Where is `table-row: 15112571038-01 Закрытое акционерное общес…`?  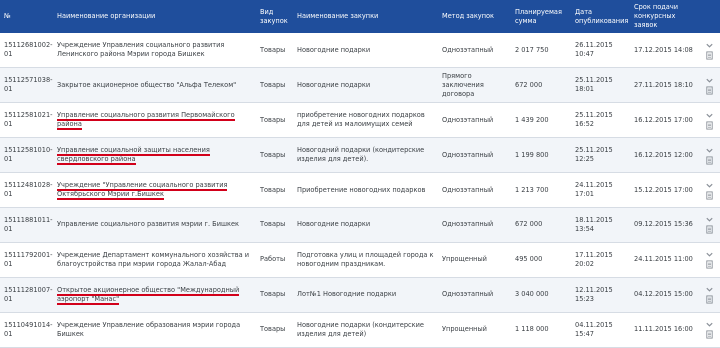
table-row: 15112571038-01 Закрытое акционерное общес… is located at coordinates (360, 85).